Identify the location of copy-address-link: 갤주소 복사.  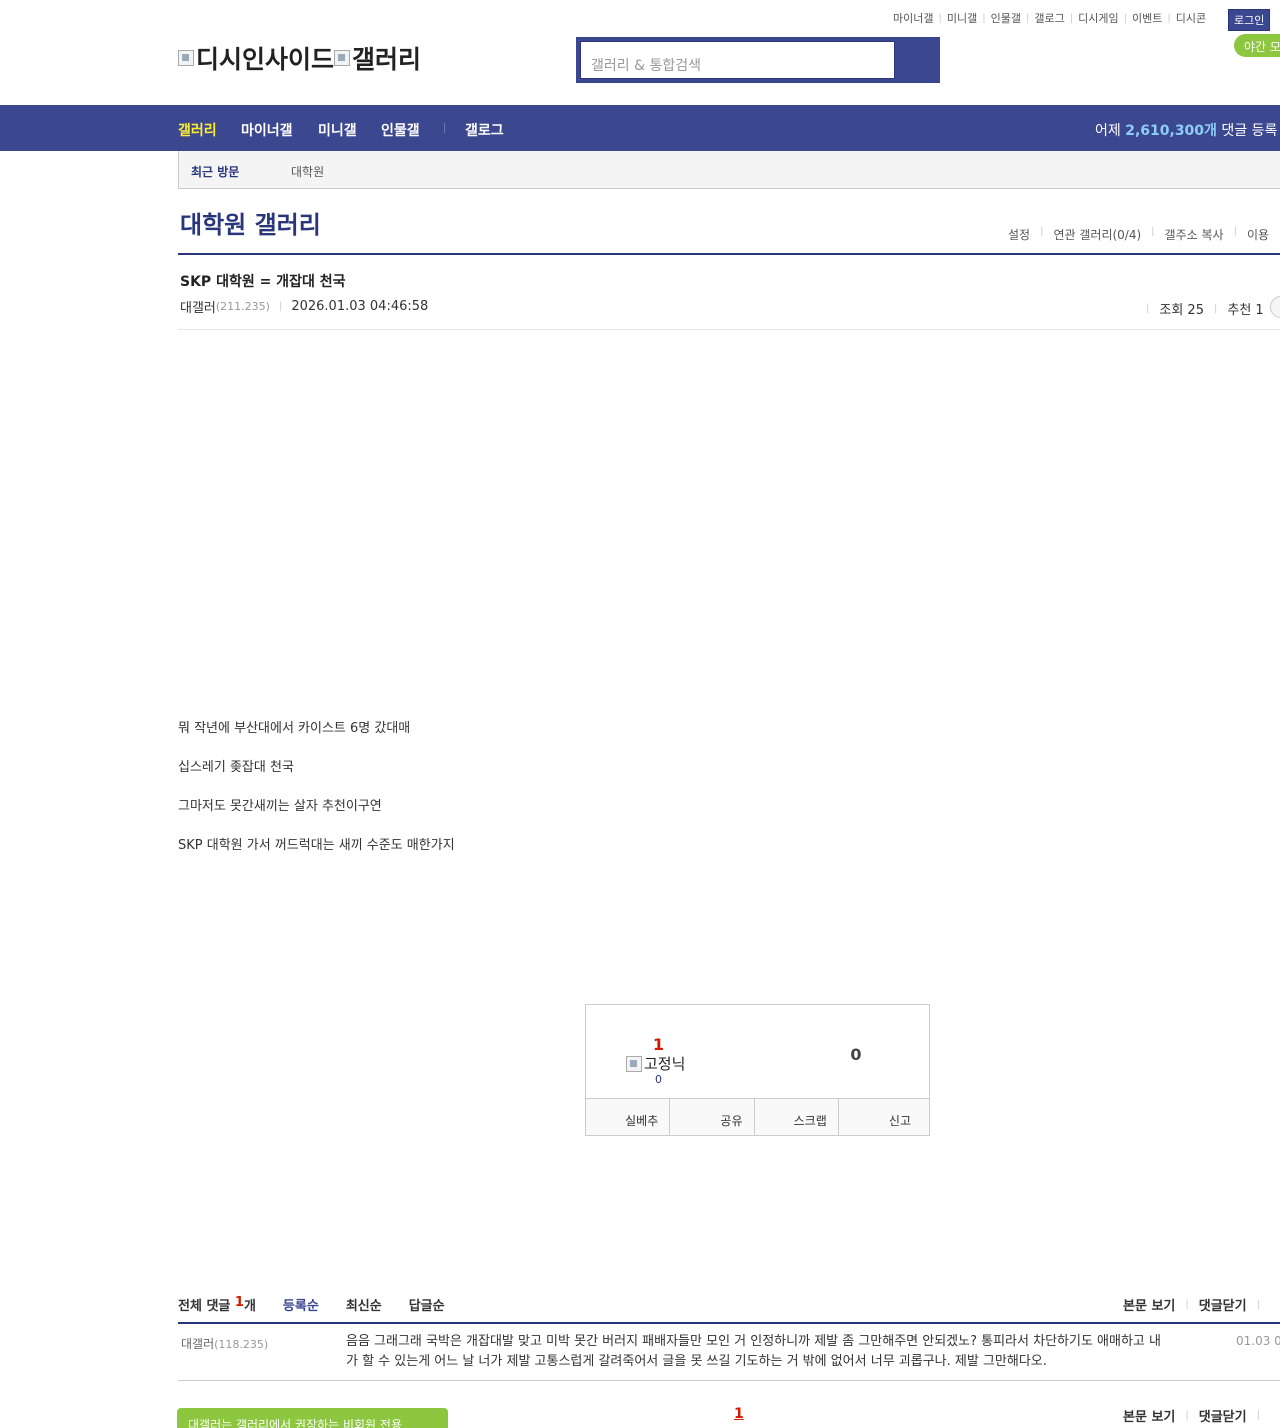
(1194, 234).